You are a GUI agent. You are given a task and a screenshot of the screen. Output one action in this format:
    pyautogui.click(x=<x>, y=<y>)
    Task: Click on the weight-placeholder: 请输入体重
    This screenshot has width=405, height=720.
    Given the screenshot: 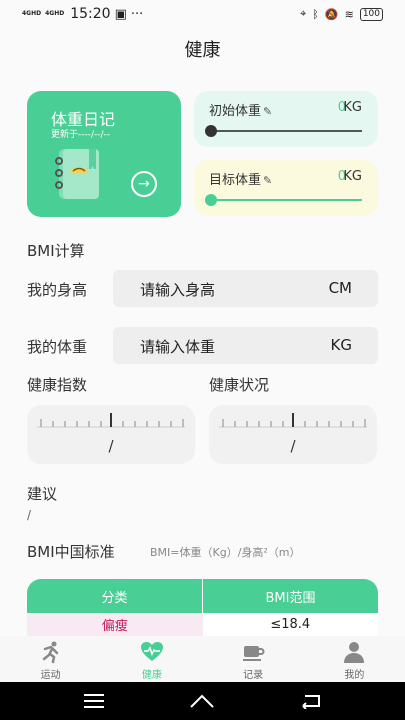 What is the action you would take?
    pyautogui.click(x=178, y=347)
    